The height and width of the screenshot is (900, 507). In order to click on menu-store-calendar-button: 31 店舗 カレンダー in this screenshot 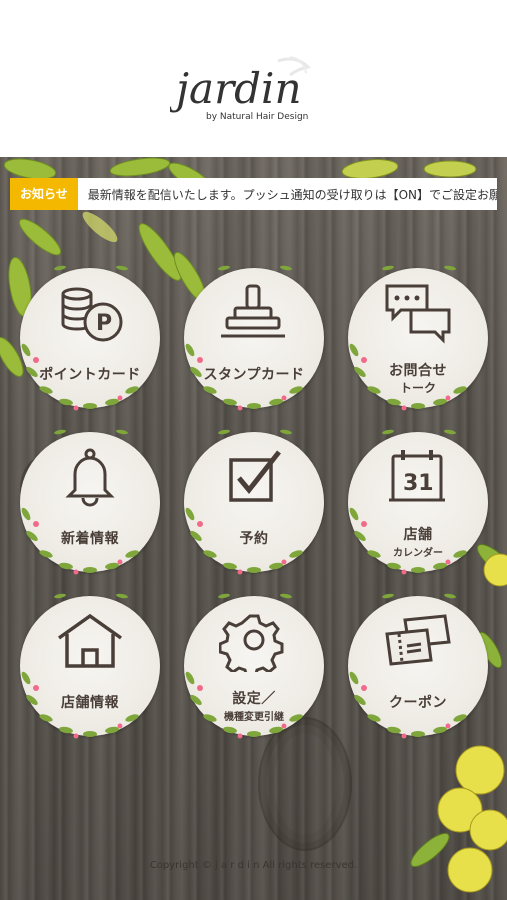, I will do `click(418, 502)`.